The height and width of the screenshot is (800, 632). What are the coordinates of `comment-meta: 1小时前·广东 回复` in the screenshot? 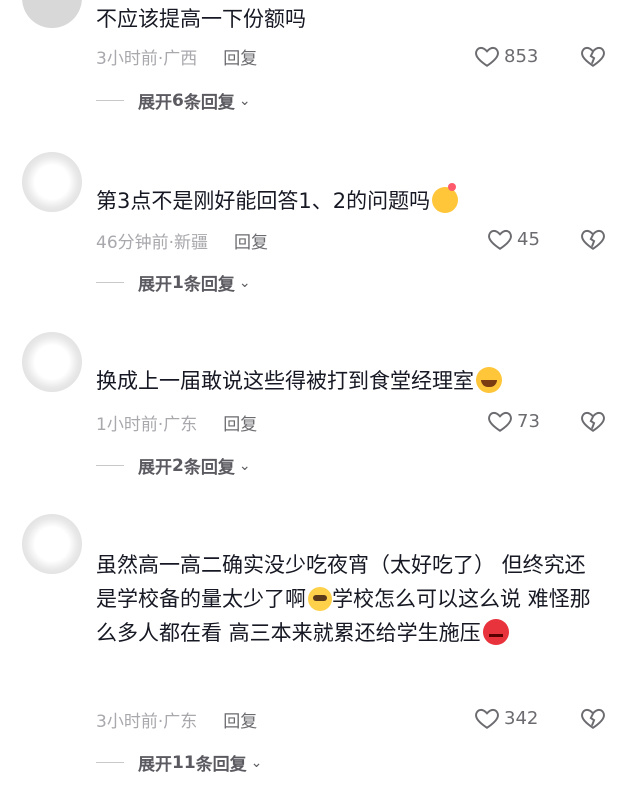 It's located at (177, 425).